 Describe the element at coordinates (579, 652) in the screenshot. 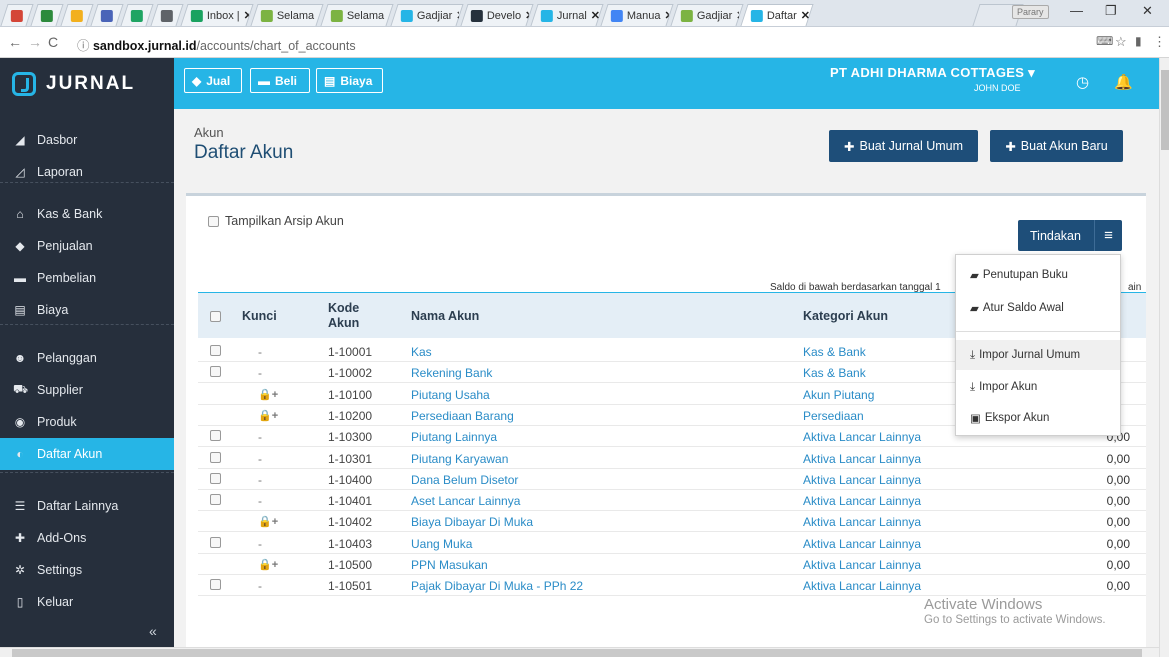

I see `horizontal-scrollbar` at that location.